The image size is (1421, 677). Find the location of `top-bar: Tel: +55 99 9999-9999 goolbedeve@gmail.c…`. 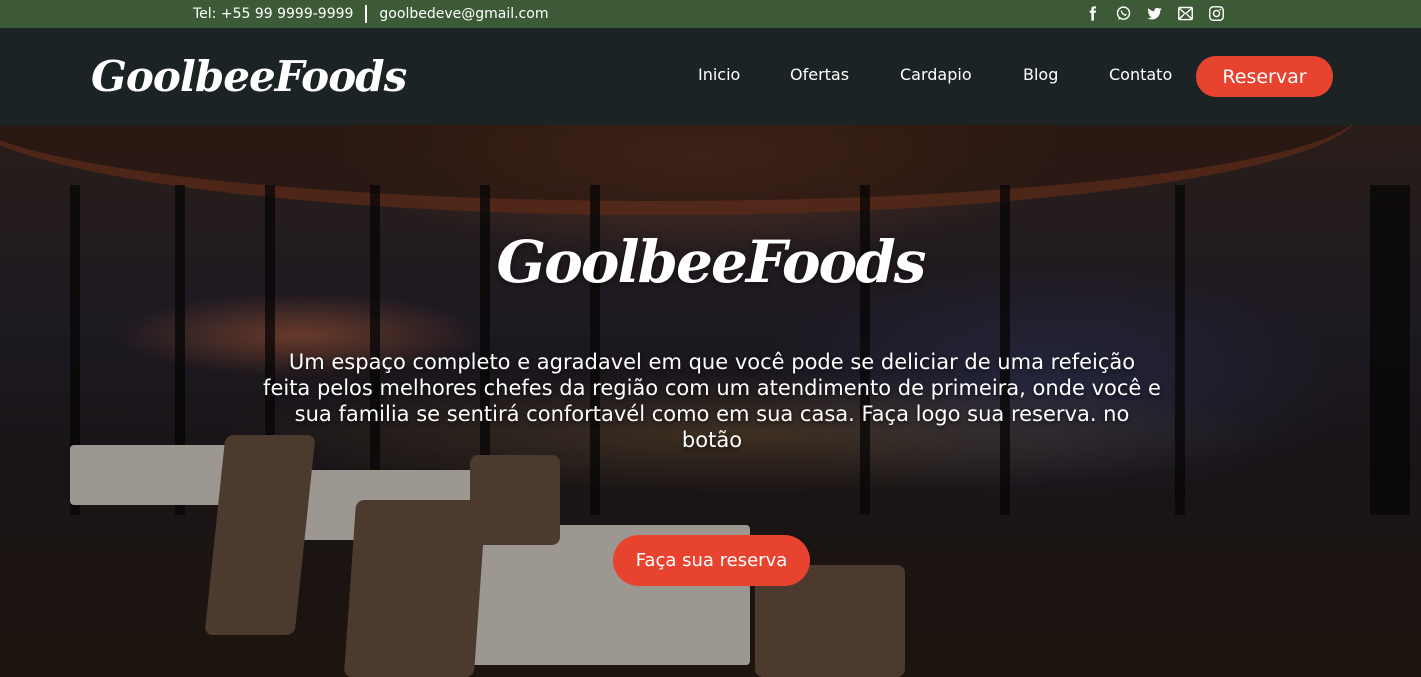

top-bar: Tel: +55 99 9999-9999 goolbedeve@gmail.c… is located at coordinates (710, 14).